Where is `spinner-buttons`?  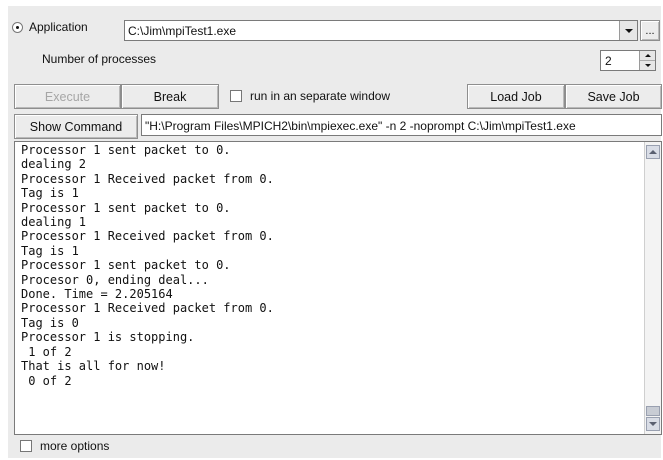 spinner-buttons is located at coordinates (647, 60).